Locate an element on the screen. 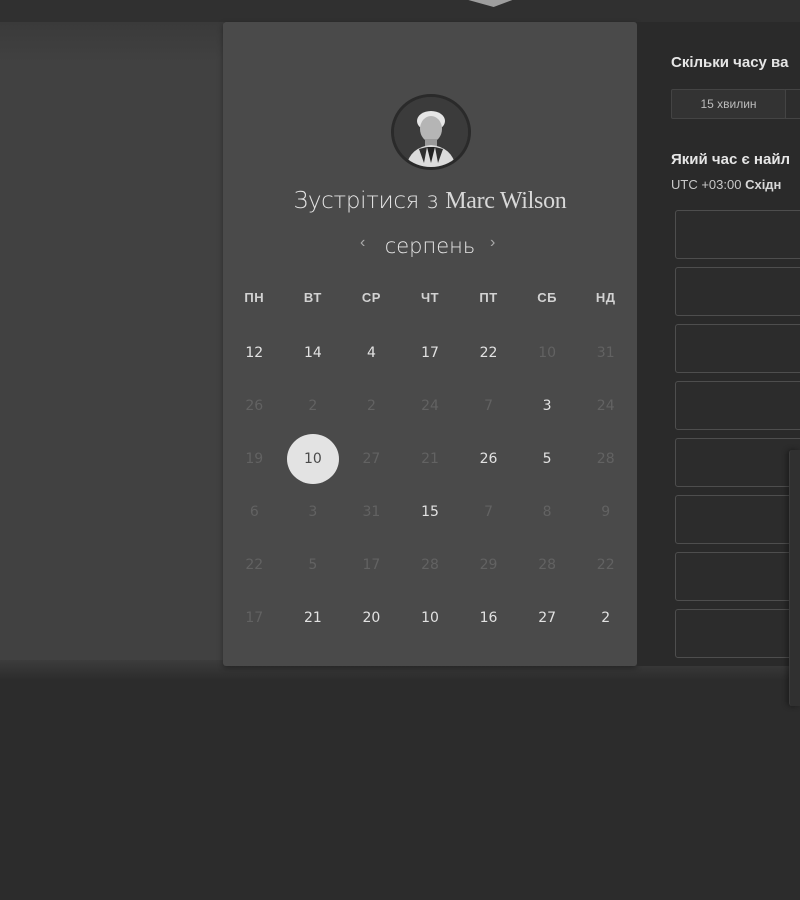 The image size is (800, 900). calendar-day-number: 7 is located at coordinates (489, 405).